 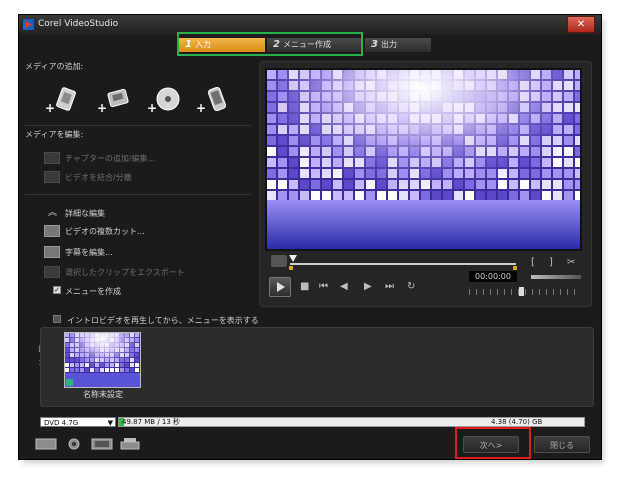 I want to click on step-label: 出力, so click(x=388, y=44).